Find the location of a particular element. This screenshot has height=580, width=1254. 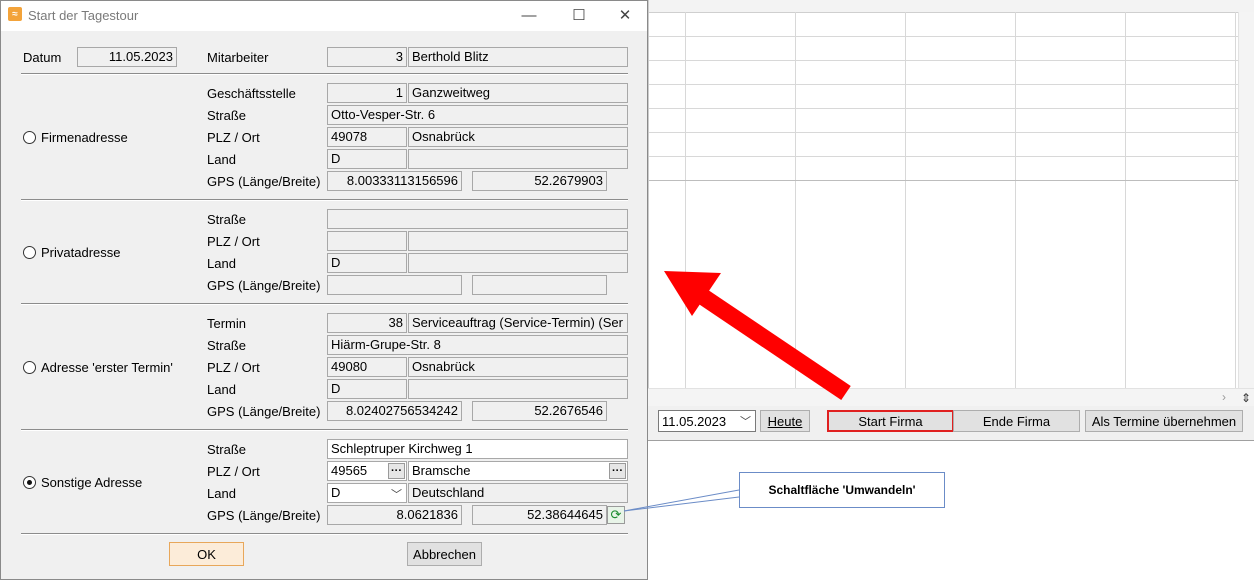

red-arrow is located at coordinates (757, 336).